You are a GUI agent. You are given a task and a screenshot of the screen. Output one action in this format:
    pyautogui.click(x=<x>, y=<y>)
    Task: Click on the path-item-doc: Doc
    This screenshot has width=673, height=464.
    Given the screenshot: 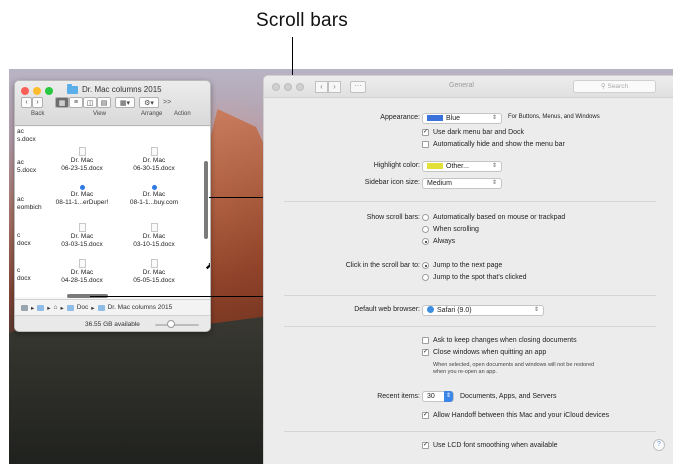 What is the action you would take?
    pyautogui.click(x=83, y=307)
    